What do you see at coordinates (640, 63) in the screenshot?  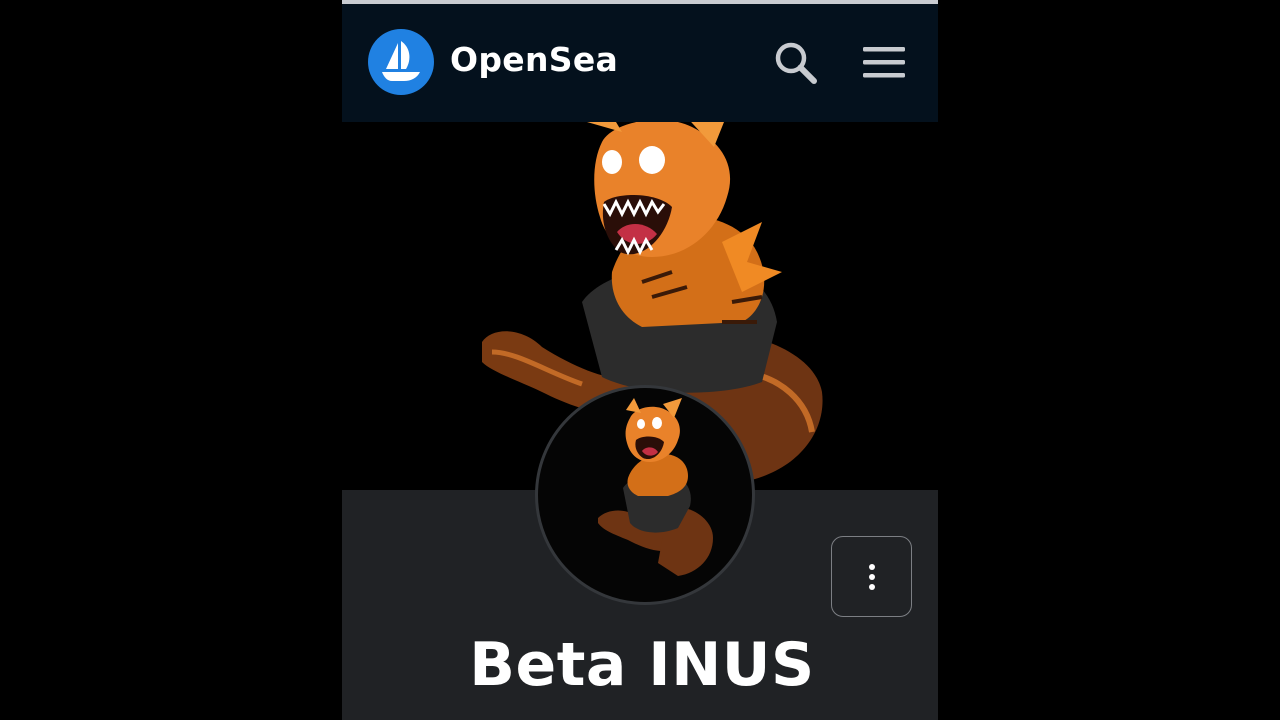 I see `navbar: OpenSea` at bounding box center [640, 63].